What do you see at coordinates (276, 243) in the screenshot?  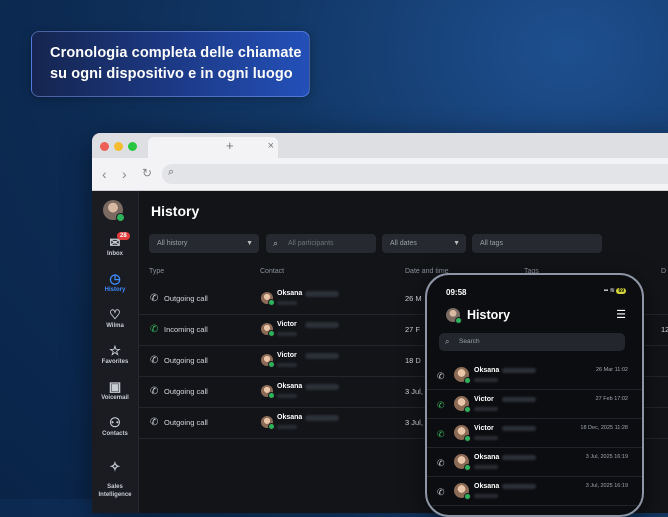 I see `search-icon: ⌕` at bounding box center [276, 243].